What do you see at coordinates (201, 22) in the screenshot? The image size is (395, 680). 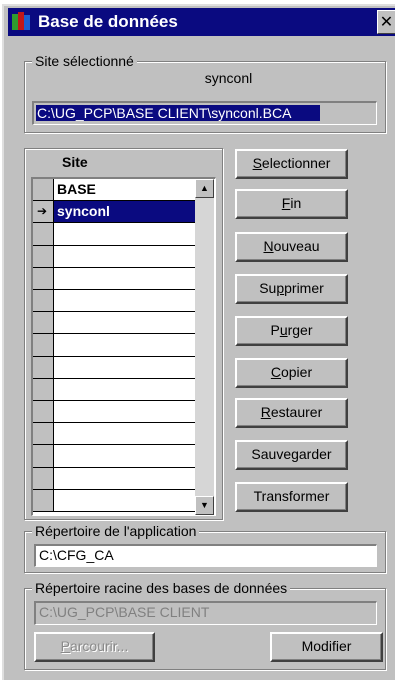 I see `title-bar: Base de données ✕` at bounding box center [201, 22].